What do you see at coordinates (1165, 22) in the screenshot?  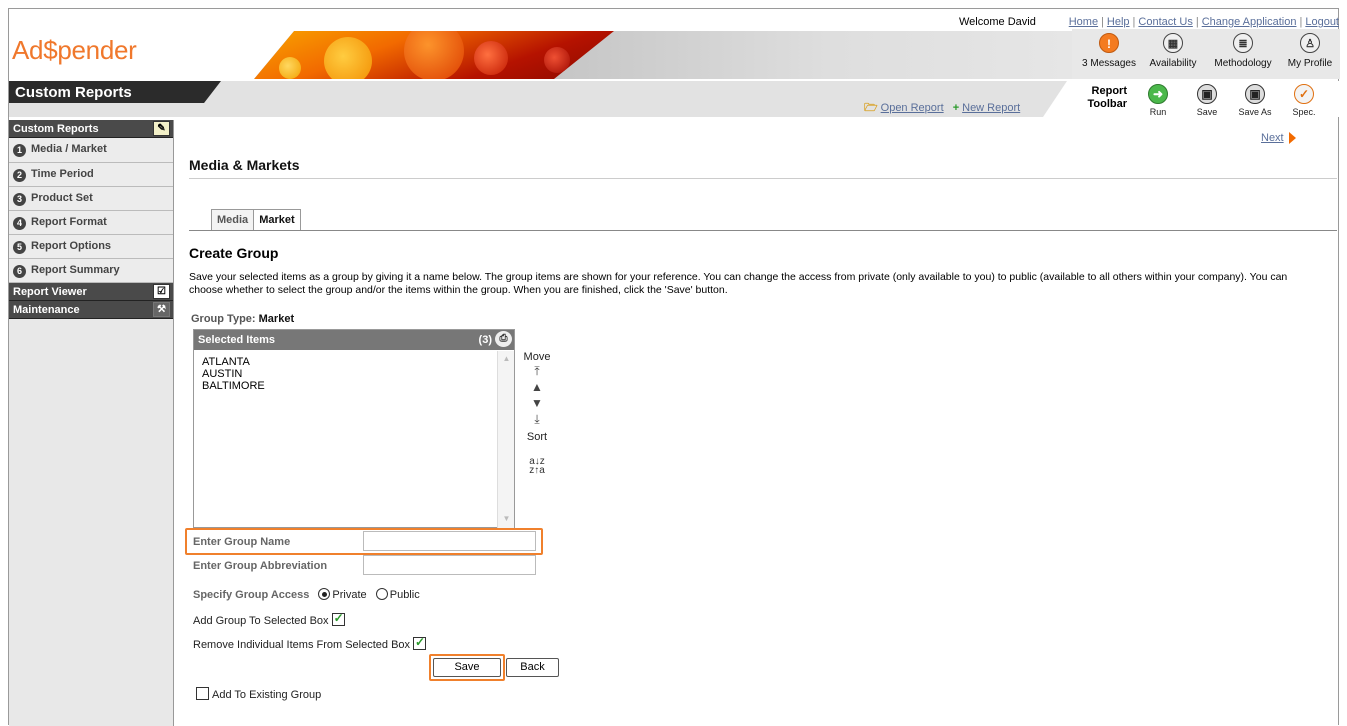 I see `contact-us-link: Contact Us` at bounding box center [1165, 22].